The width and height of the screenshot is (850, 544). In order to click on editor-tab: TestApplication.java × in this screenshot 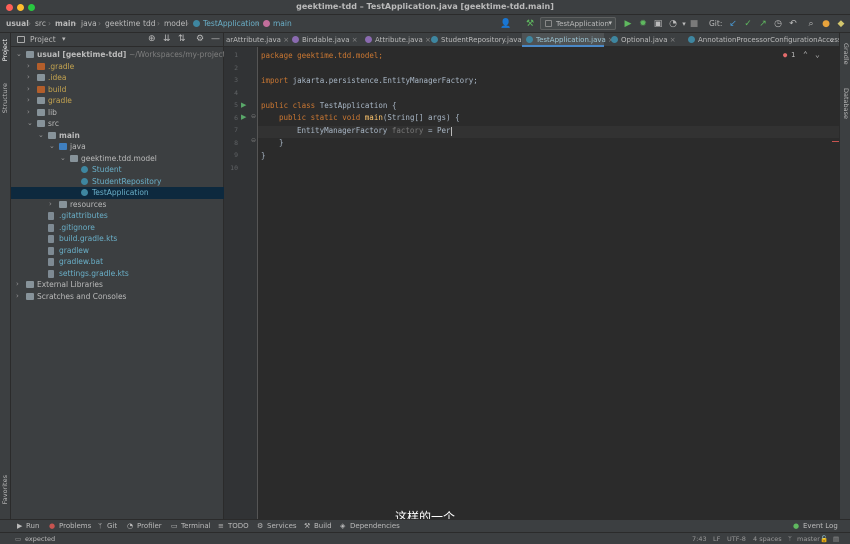, I will do `click(568, 40)`.